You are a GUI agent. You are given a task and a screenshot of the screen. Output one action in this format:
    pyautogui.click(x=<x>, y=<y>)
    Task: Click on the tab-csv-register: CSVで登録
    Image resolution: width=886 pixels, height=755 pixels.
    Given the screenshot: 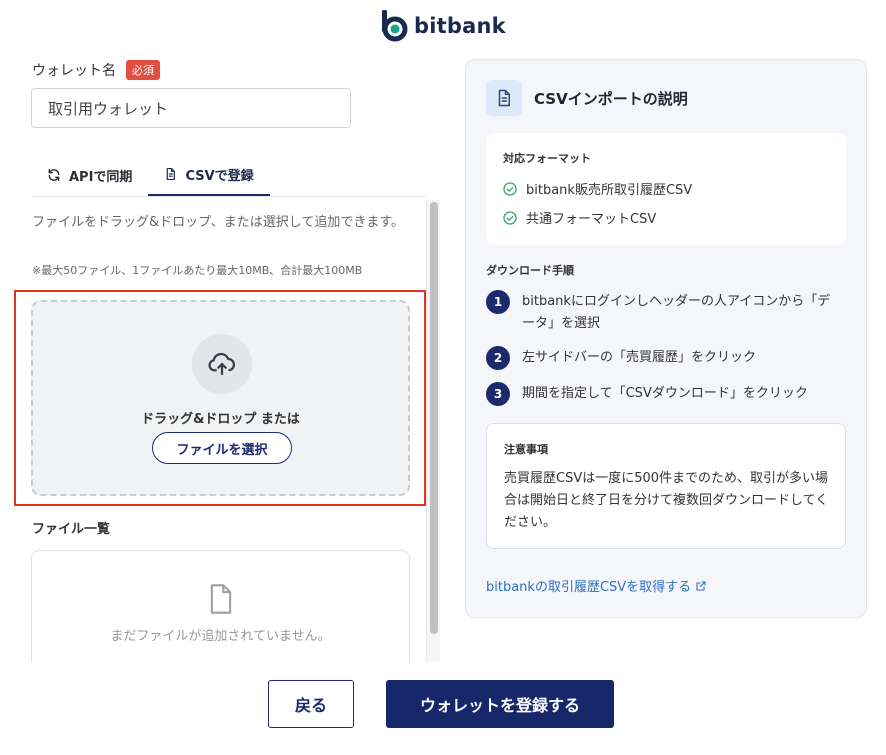 What is the action you would take?
    pyautogui.click(x=209, y=175)
    